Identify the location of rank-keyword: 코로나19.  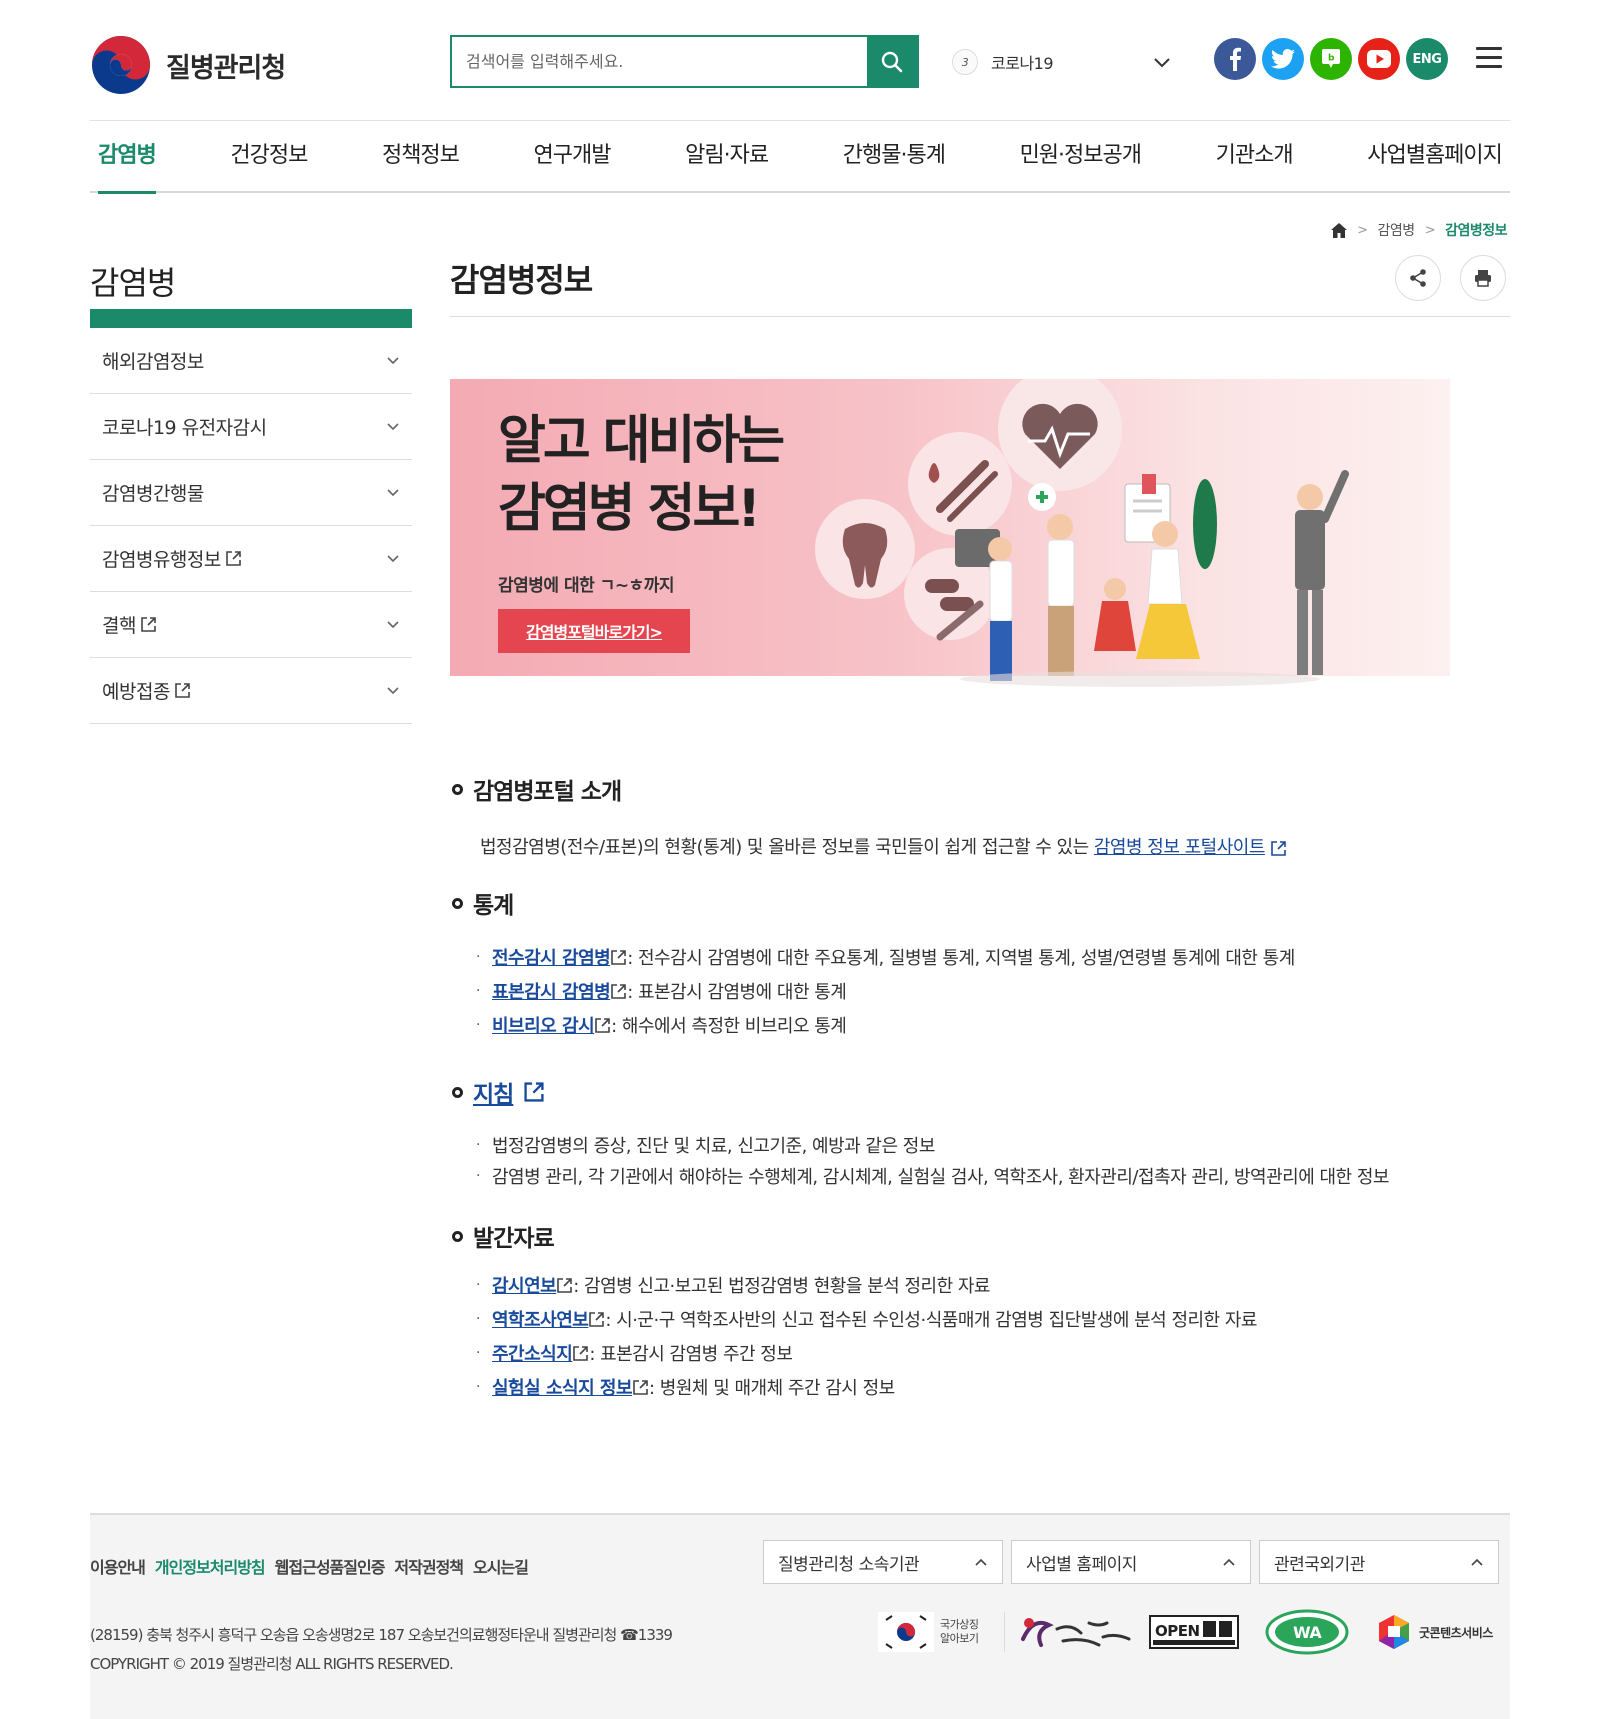
(1022, 63).